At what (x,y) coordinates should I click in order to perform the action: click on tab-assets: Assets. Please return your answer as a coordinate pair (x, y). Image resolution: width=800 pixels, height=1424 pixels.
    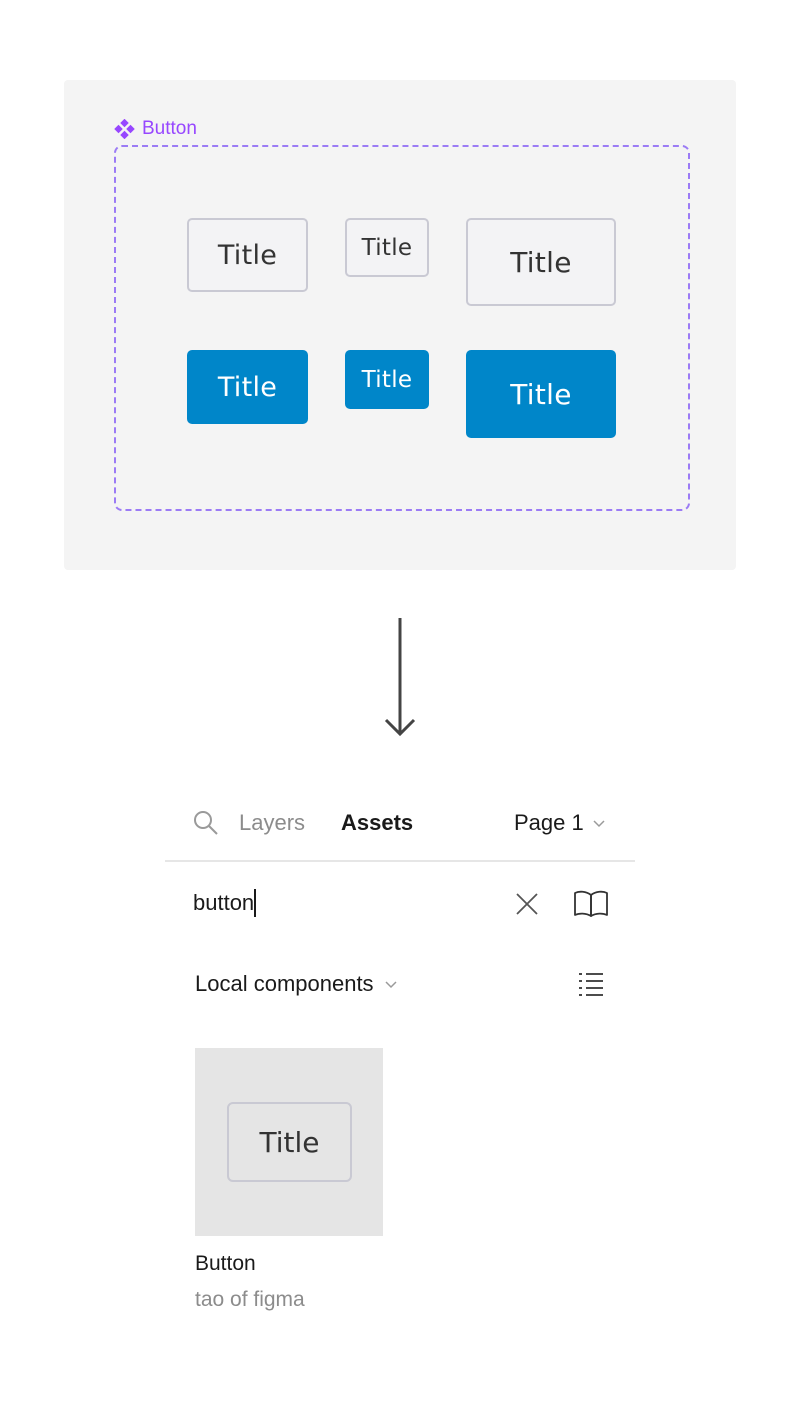
    Looking at the image, I should click on (377, 823).